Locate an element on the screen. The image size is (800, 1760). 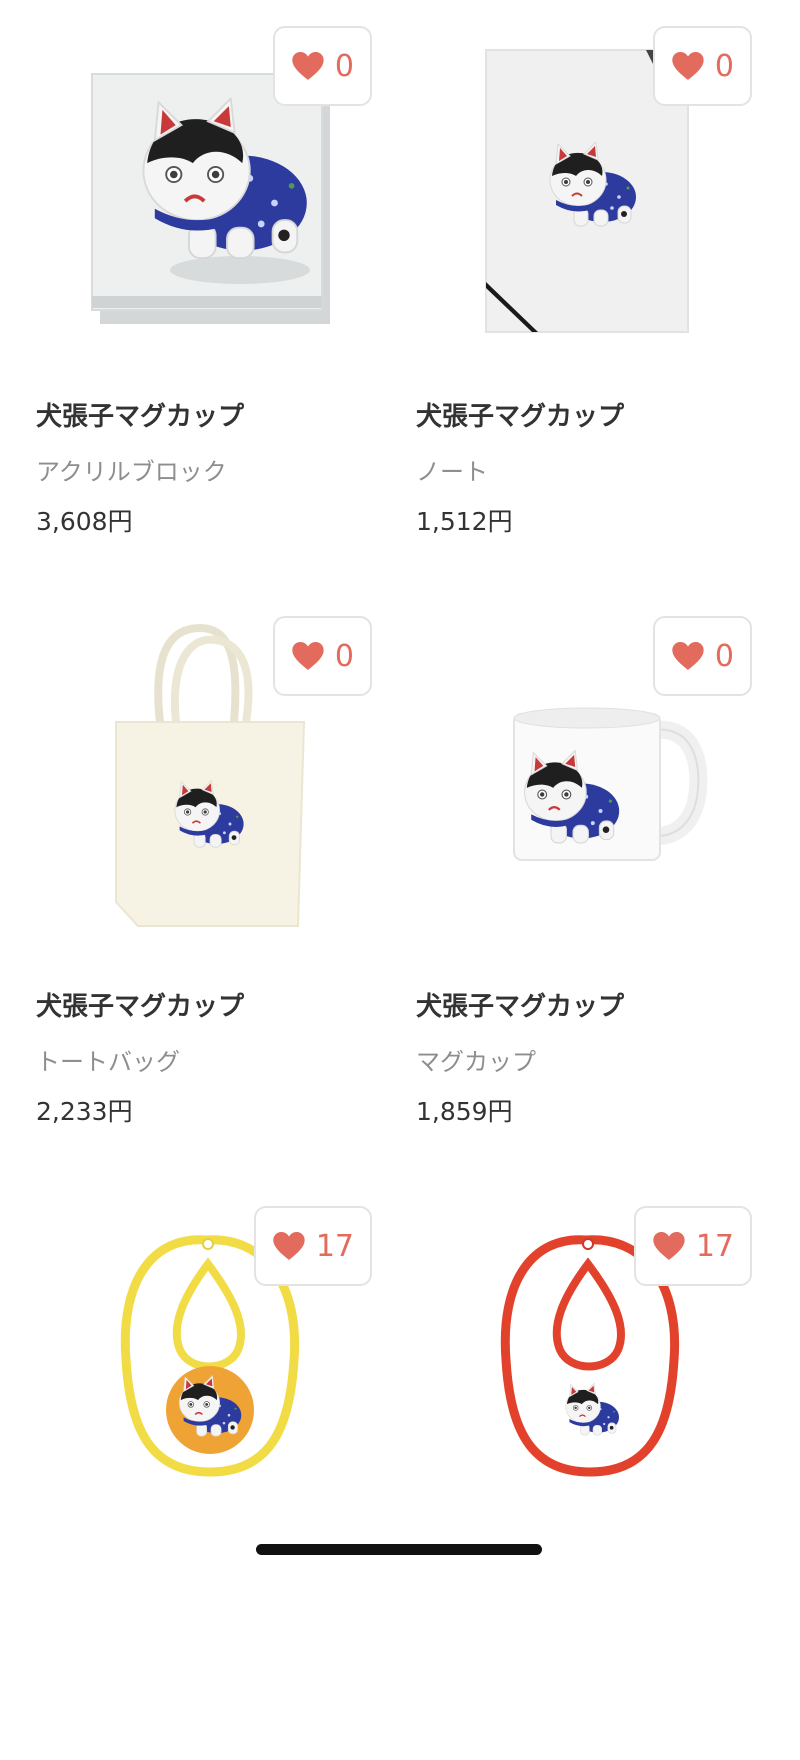
product-type: アクリルブロック is located at coordinates (131, 472).